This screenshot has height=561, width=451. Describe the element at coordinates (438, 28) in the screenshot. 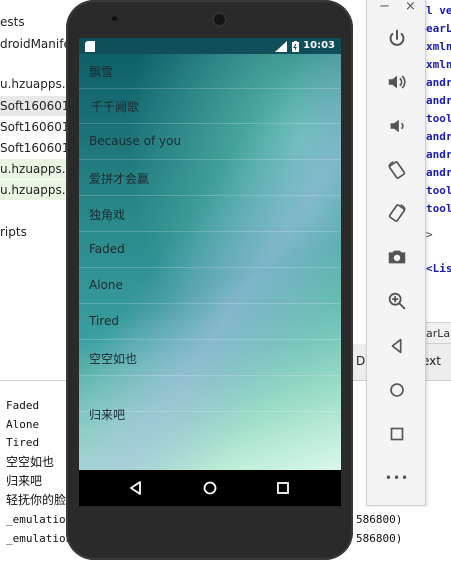

I see `code-line: earL` at that location.